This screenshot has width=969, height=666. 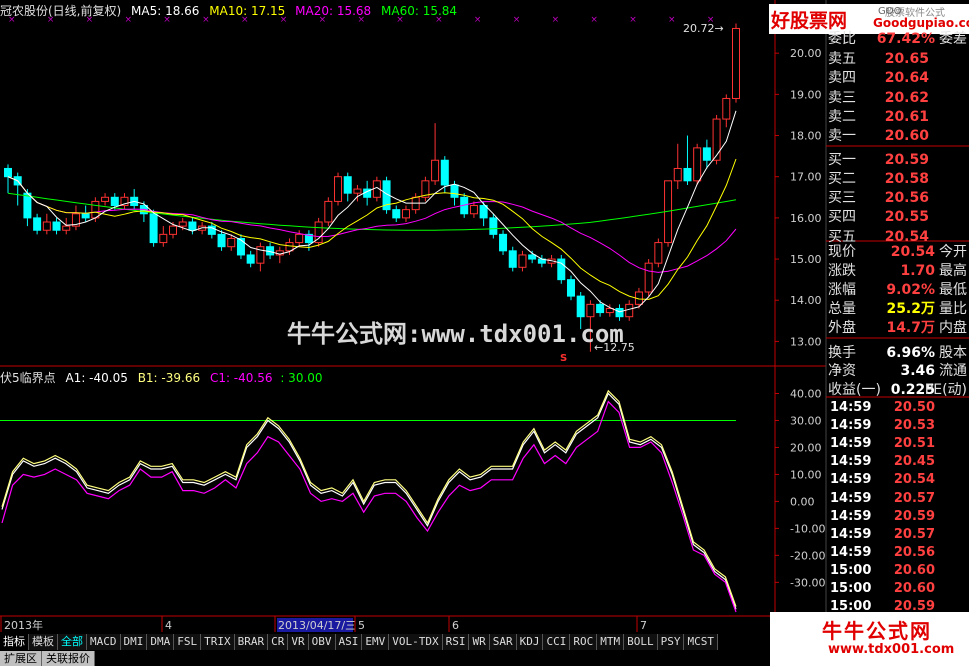 What do you see at coordinates (806, 94) in the screenshot?
I see `y-tick-label: 19.00` at bounding box center [806, 94].